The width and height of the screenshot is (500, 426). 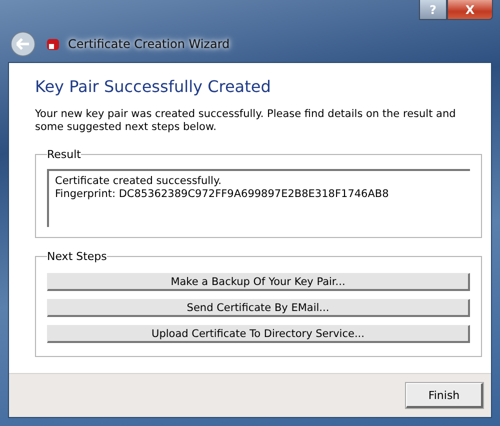 I want to click on window-title: Certificate Creation Wizard, so click(x=149, y=44).